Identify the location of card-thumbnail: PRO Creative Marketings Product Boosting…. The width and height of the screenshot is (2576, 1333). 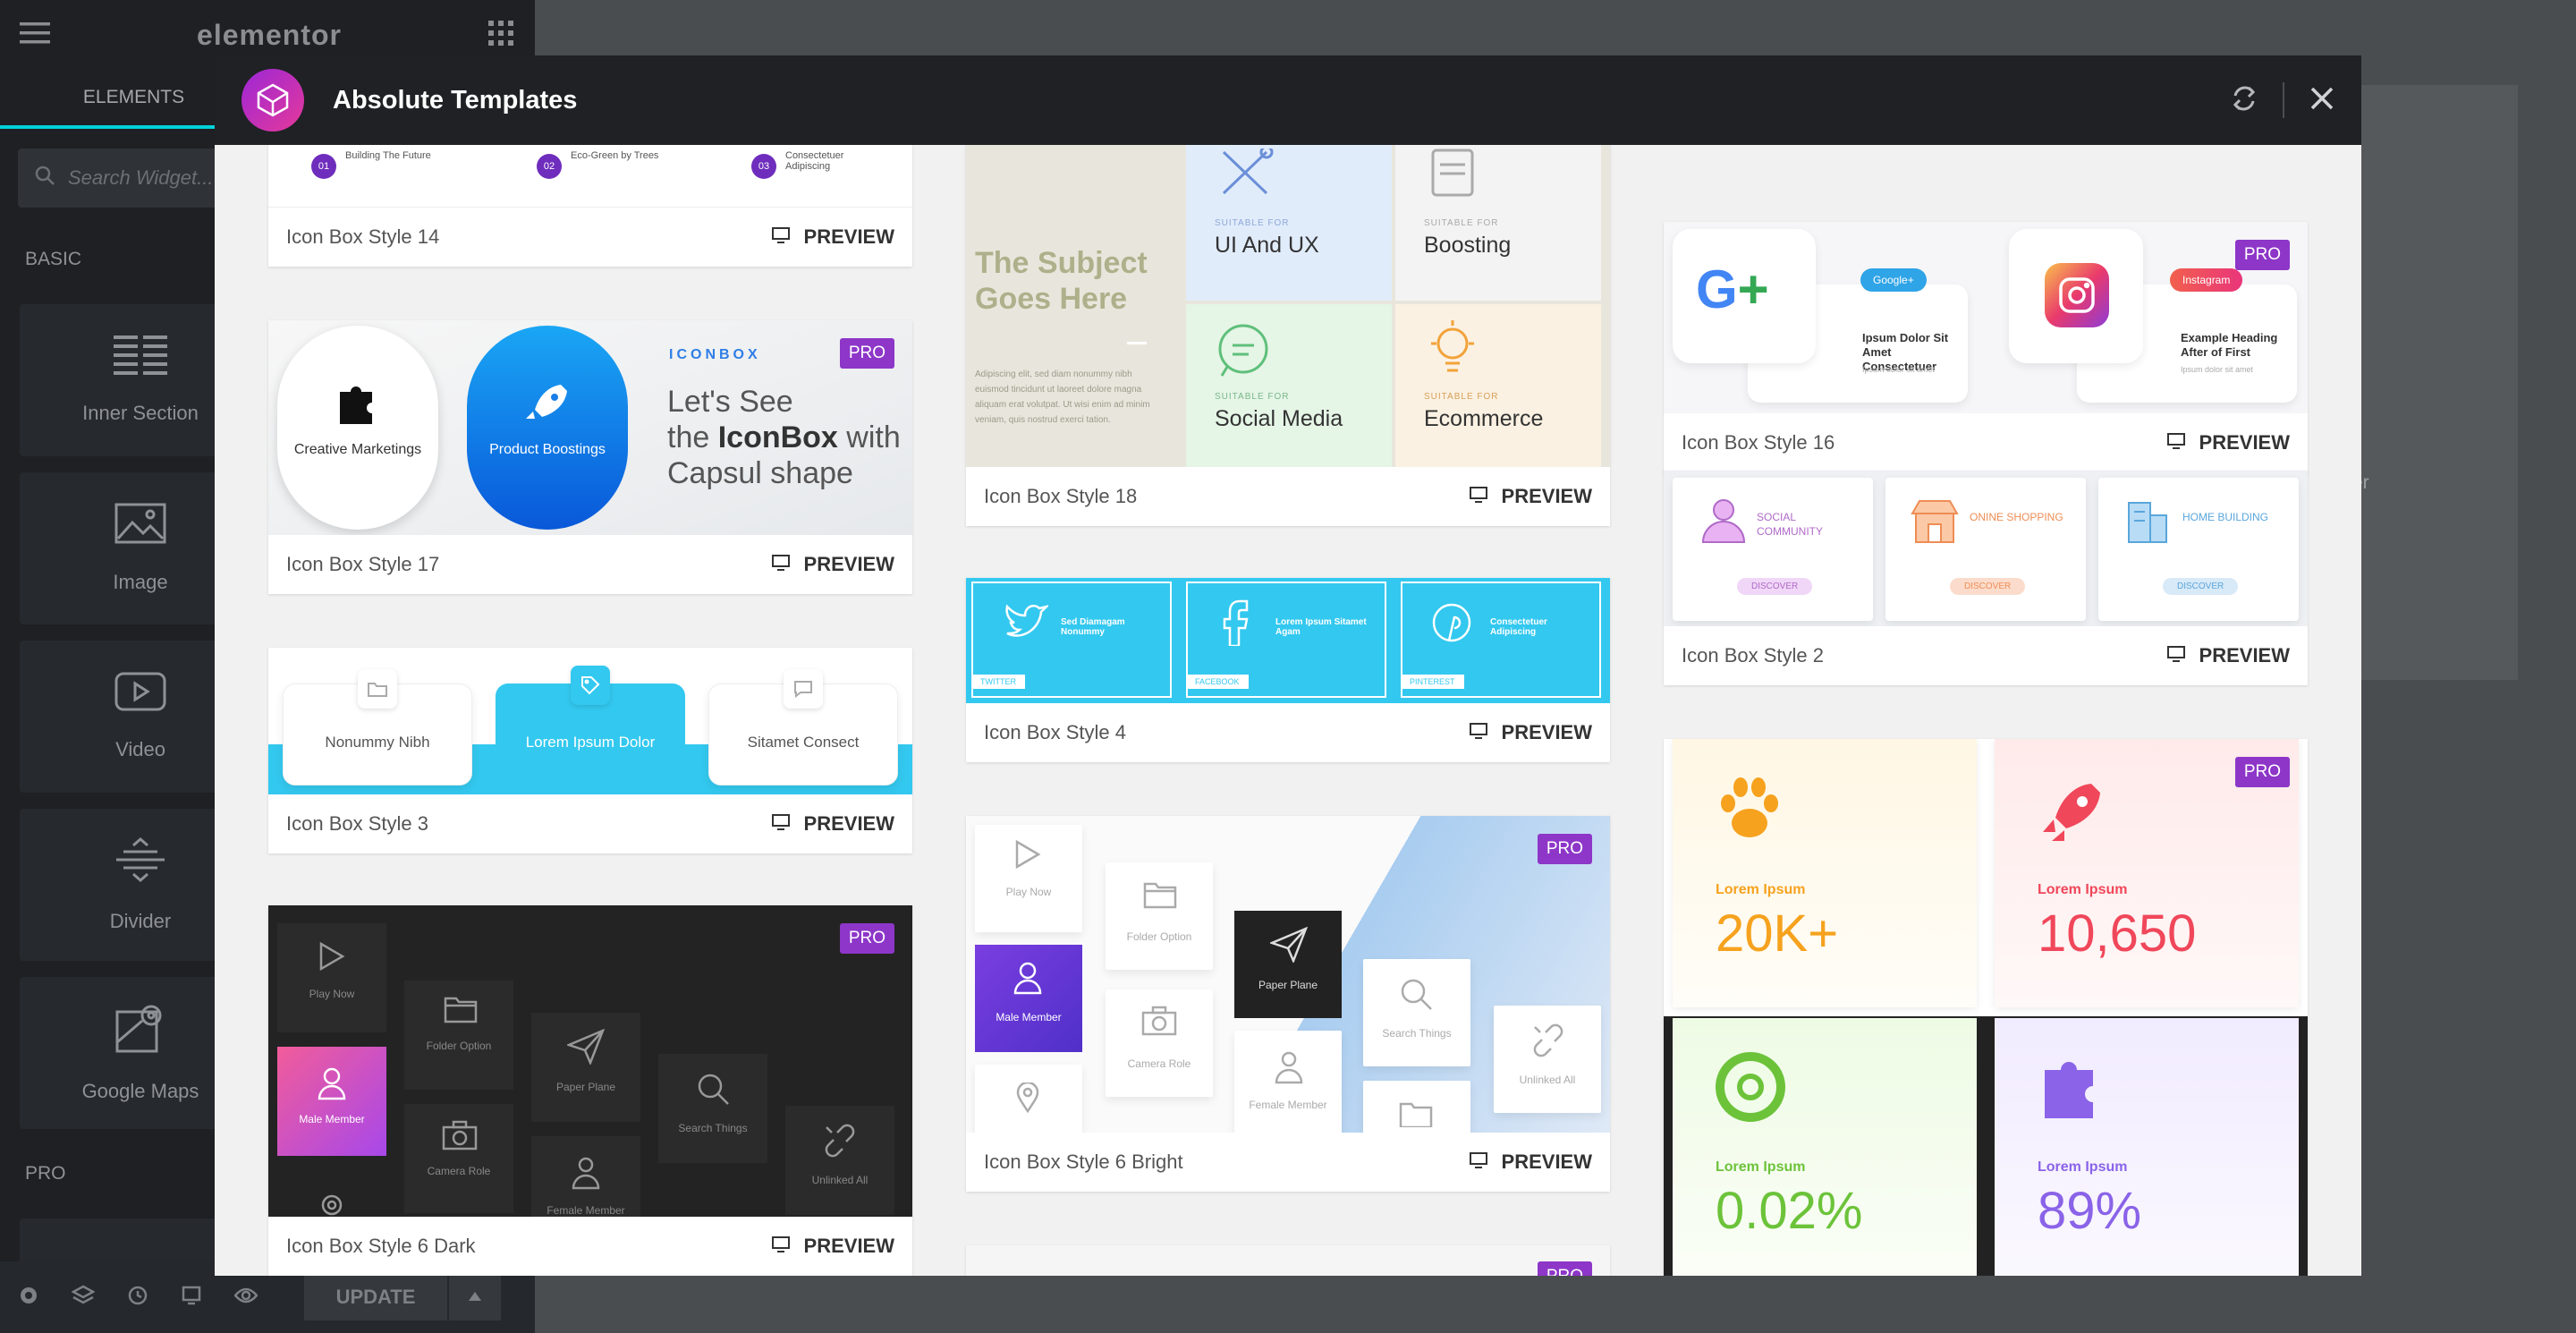
(590, 427).